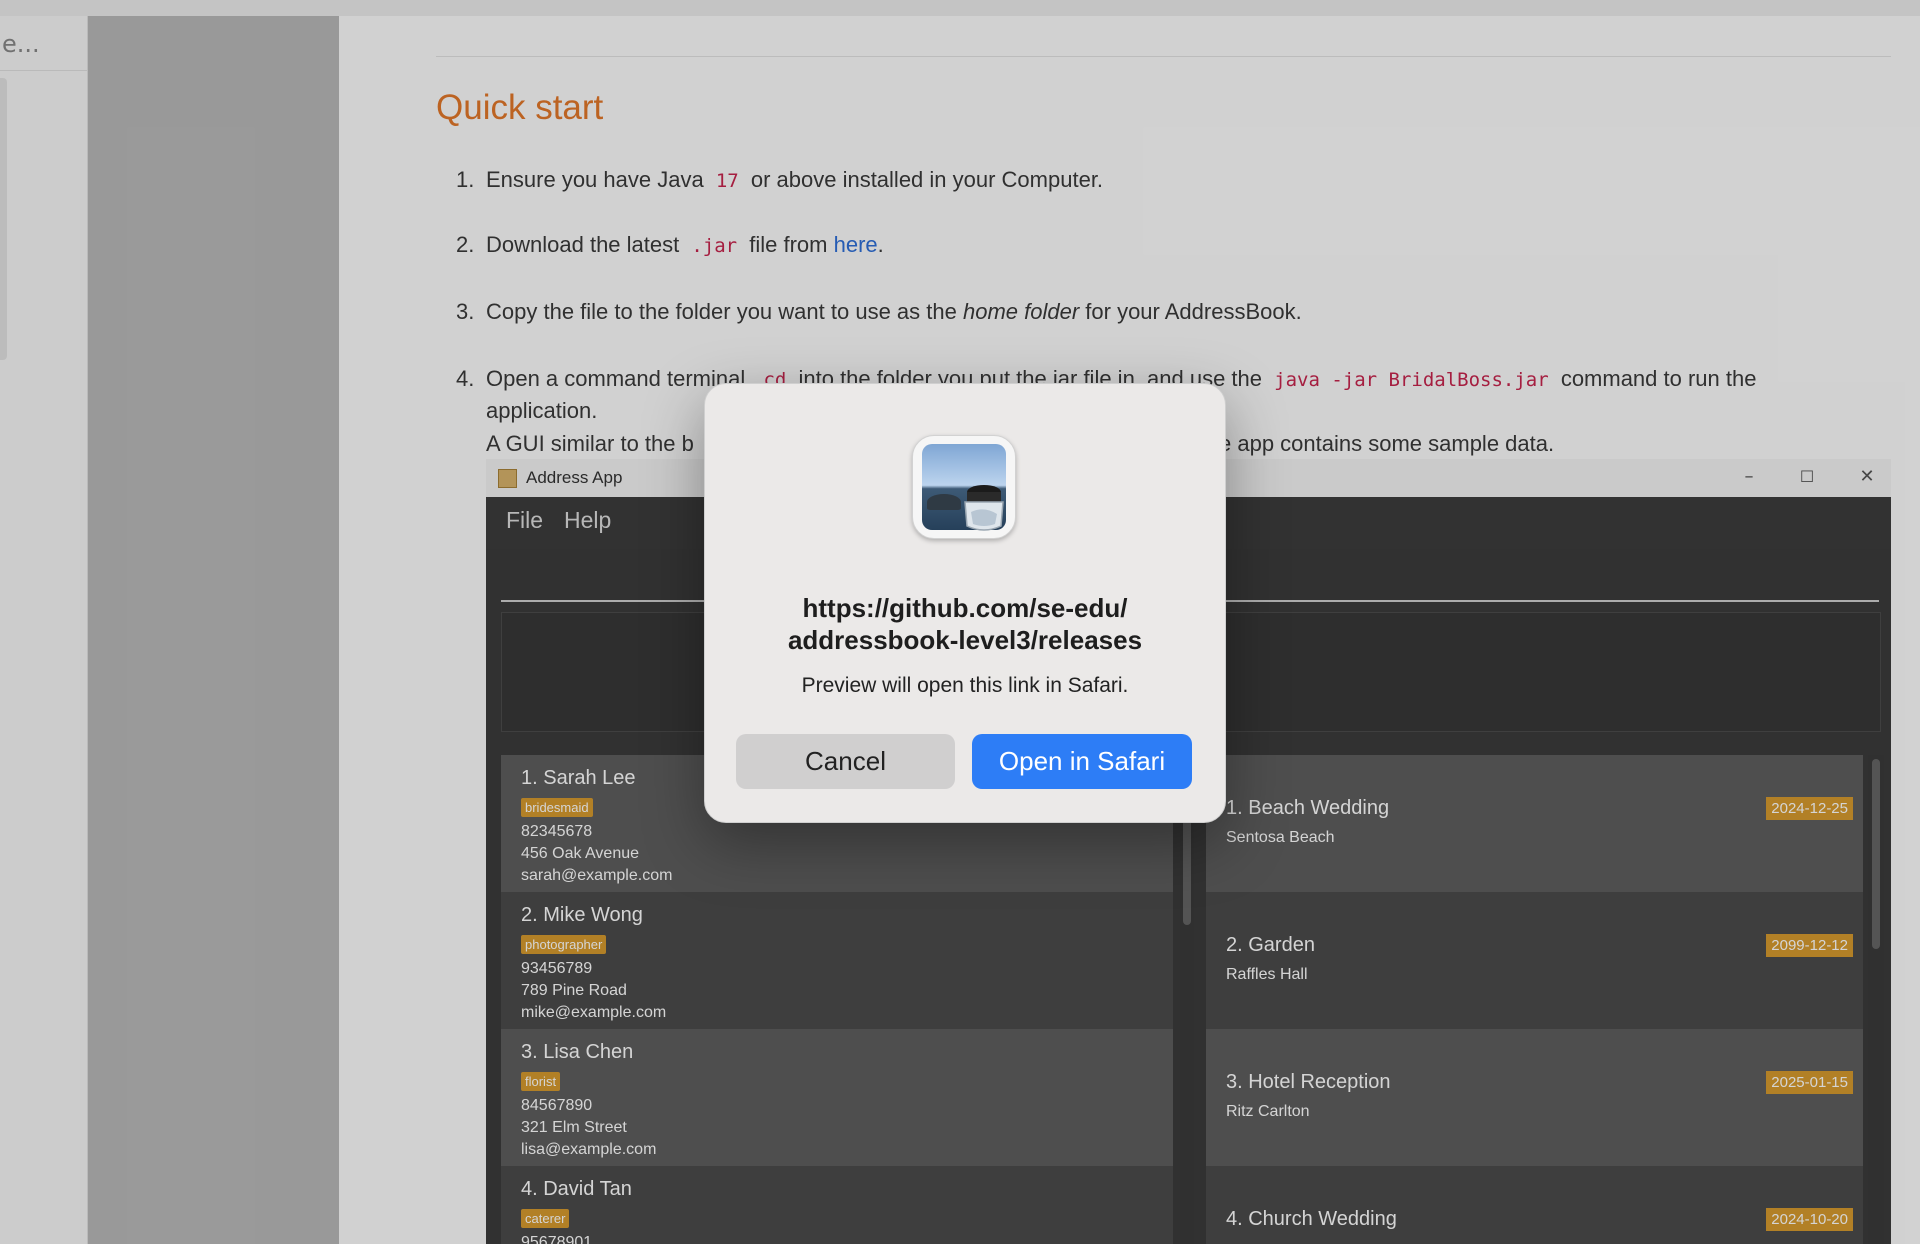 The height and width of the screenshot is (1244, 1920). Describe the element at coordinates (1082, 761) in the screenshot. I see `open-in-safari-button: Open in Safari` at that location.